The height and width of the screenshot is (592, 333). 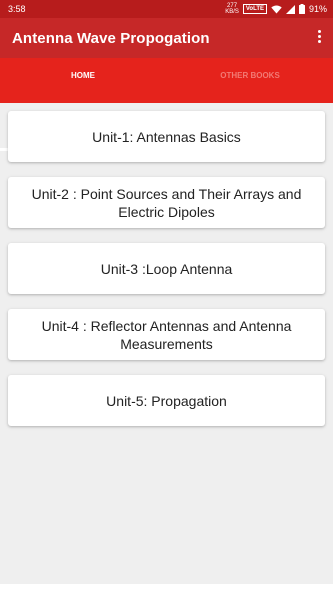 What do you see at coordinates (317, 9) in the screenshot?
I see `battery-percent: 91%` at bounding box center [317, 9].